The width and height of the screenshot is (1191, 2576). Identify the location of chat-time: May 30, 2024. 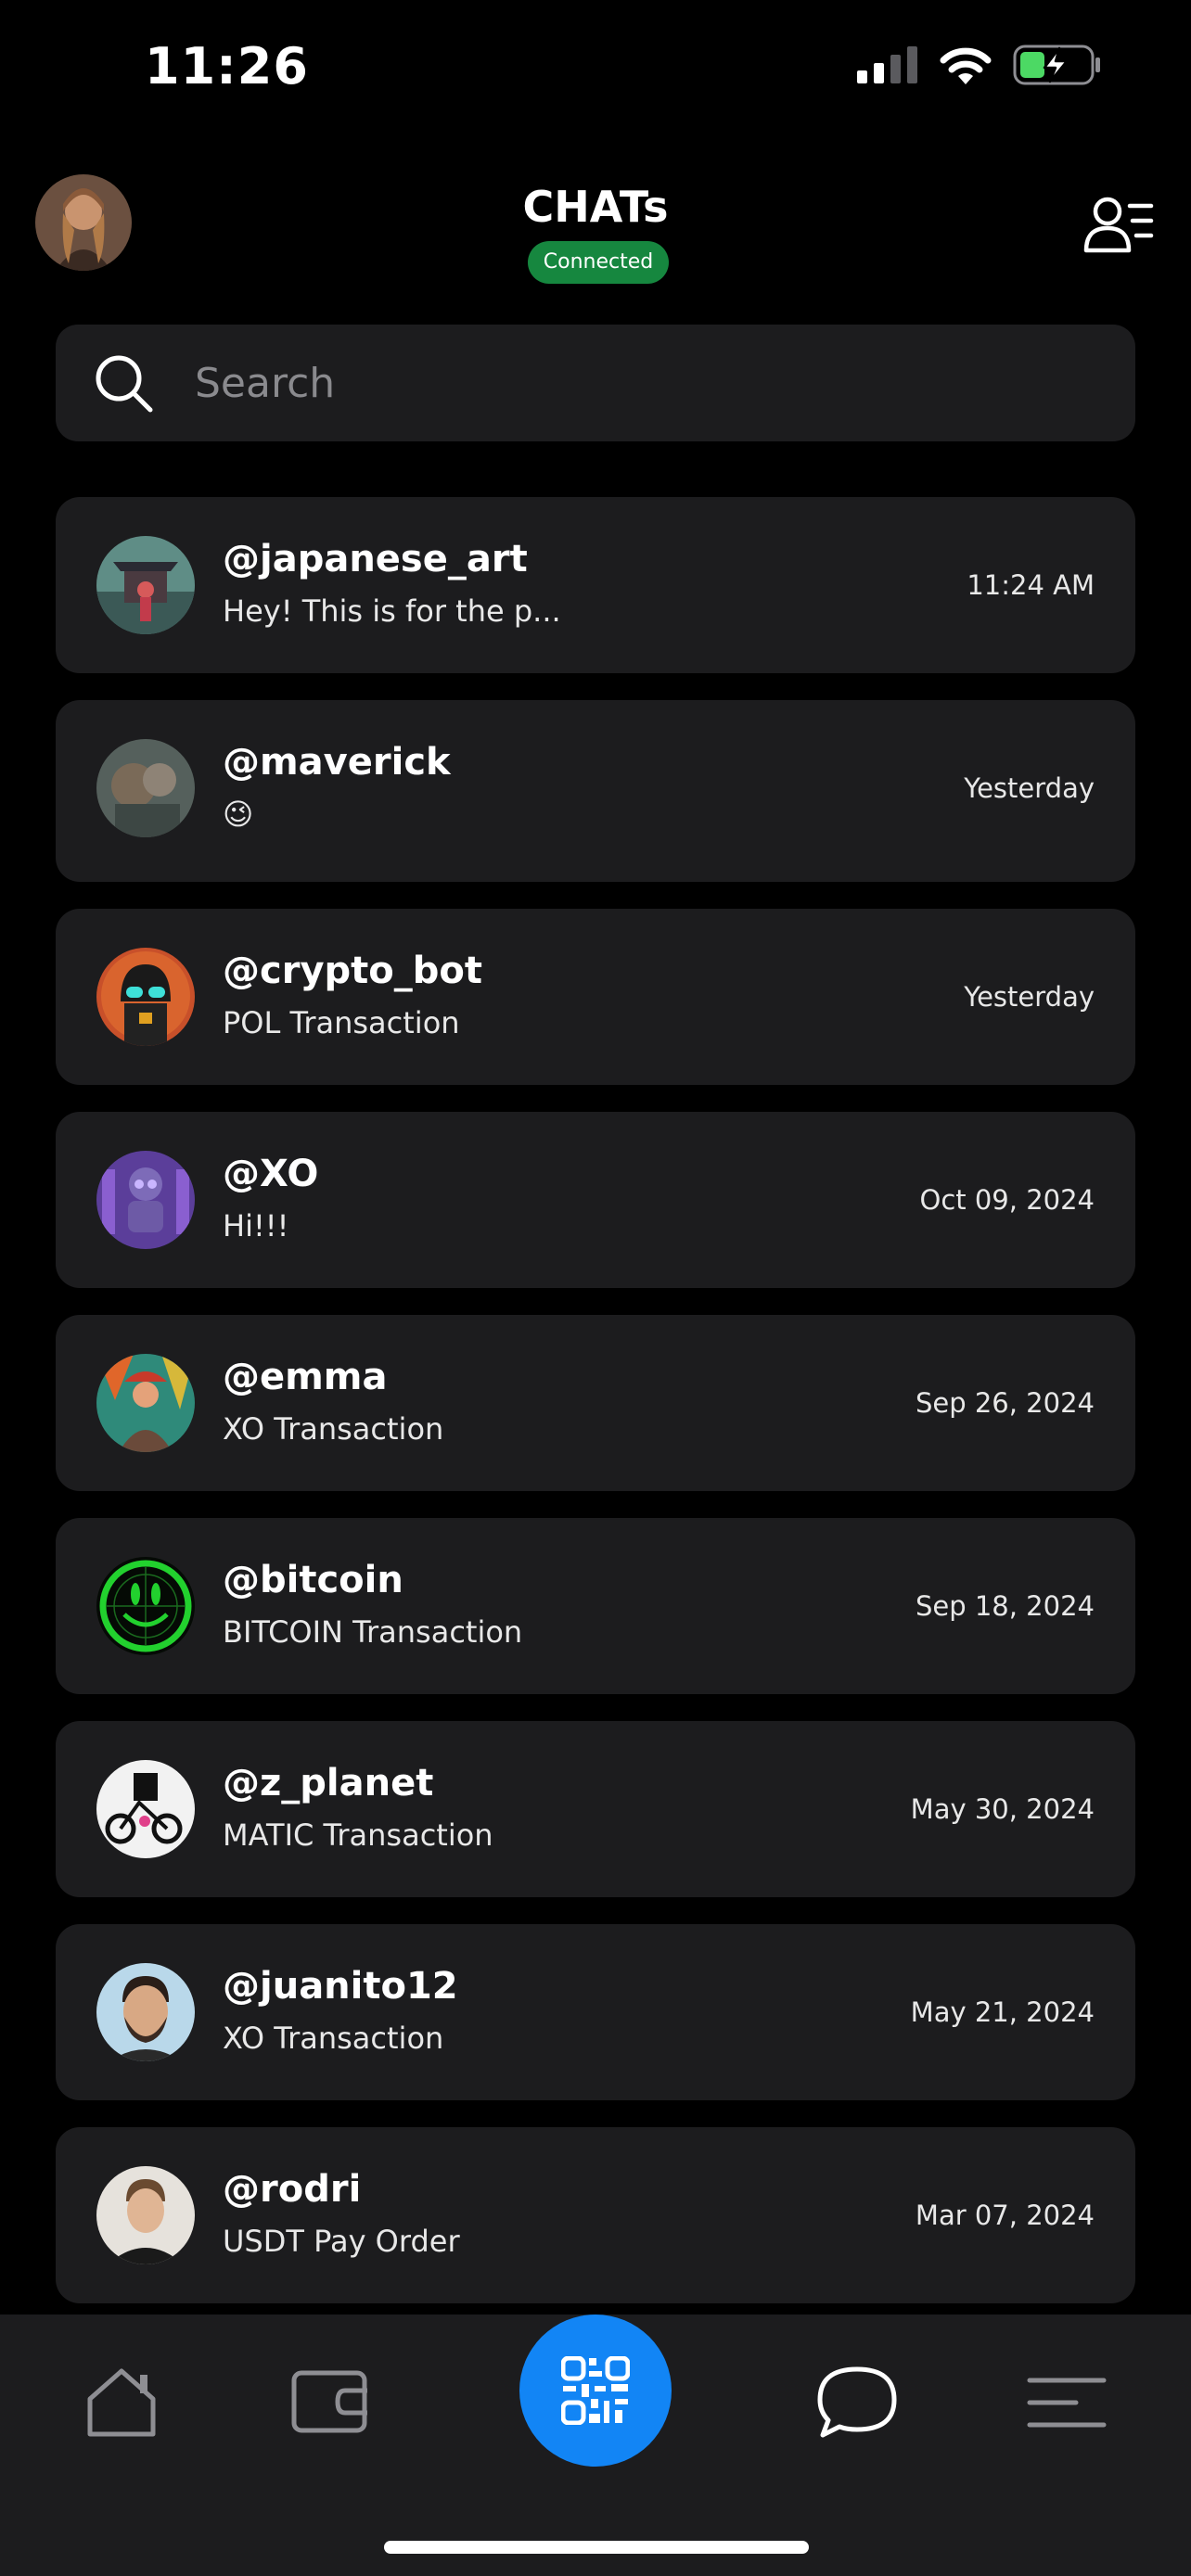
(1003, 1809).